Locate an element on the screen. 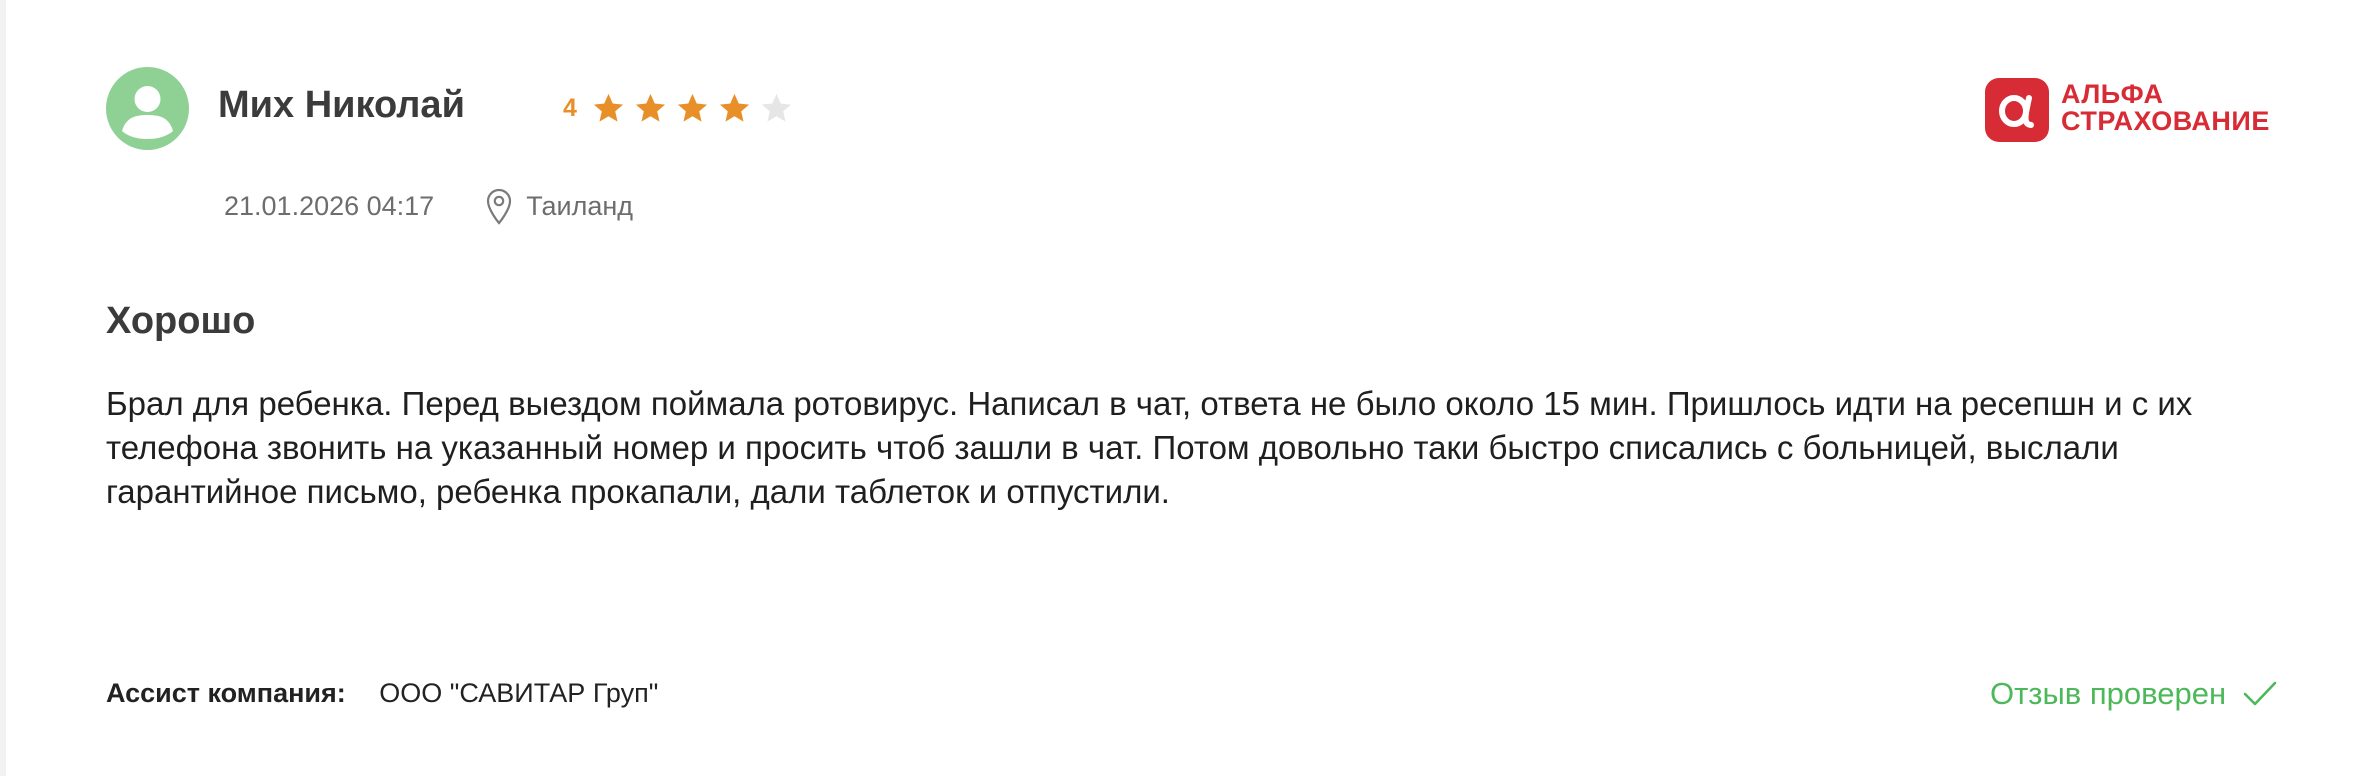 The height and width of the screenshot is (776, 2380). company-logo: АЛЬФА СТРАХОВАНИЕ is located at coordinates (2140, 110).